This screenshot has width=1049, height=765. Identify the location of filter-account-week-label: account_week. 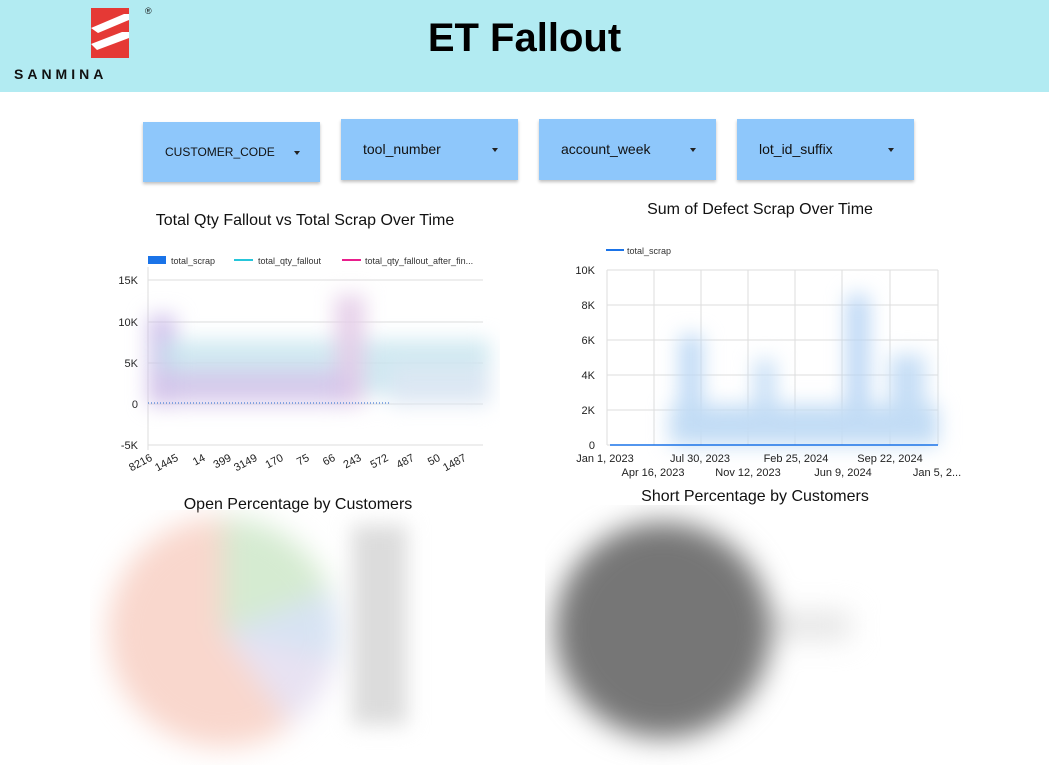
(606, 149).